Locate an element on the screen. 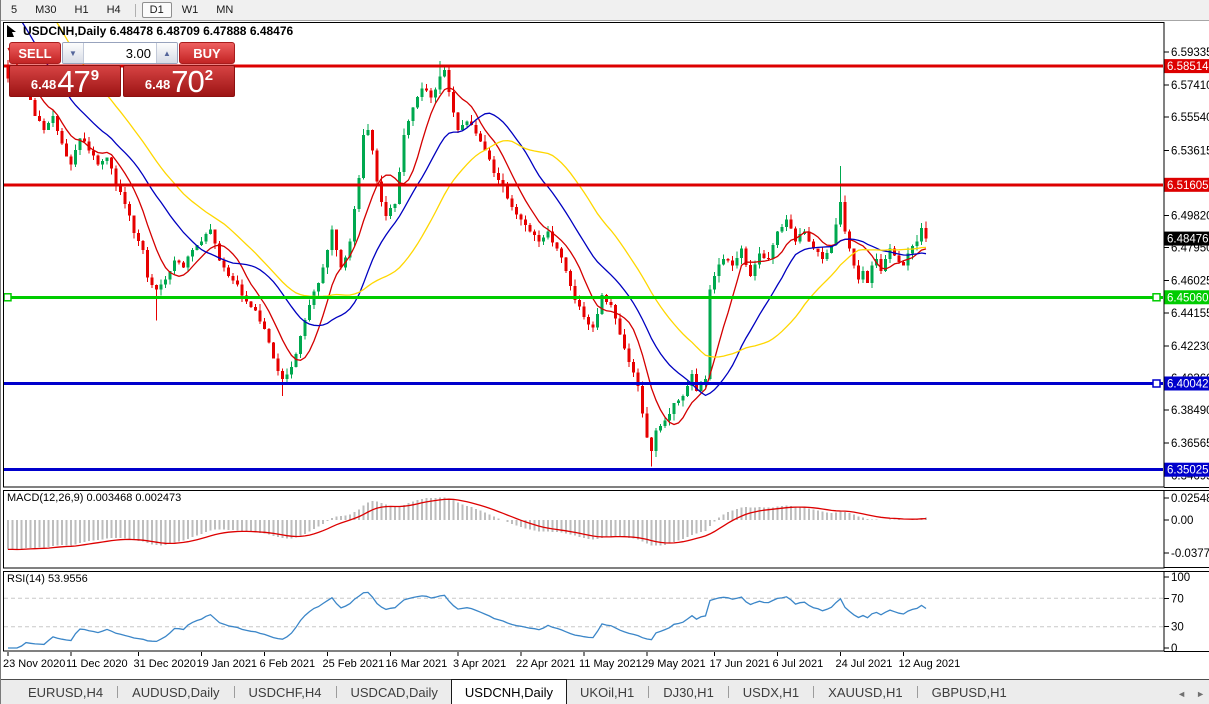 The width and height of the screenshot is (1209, 704). svg-text: 31 Dec 2020 is located at coordinates (165, 664).